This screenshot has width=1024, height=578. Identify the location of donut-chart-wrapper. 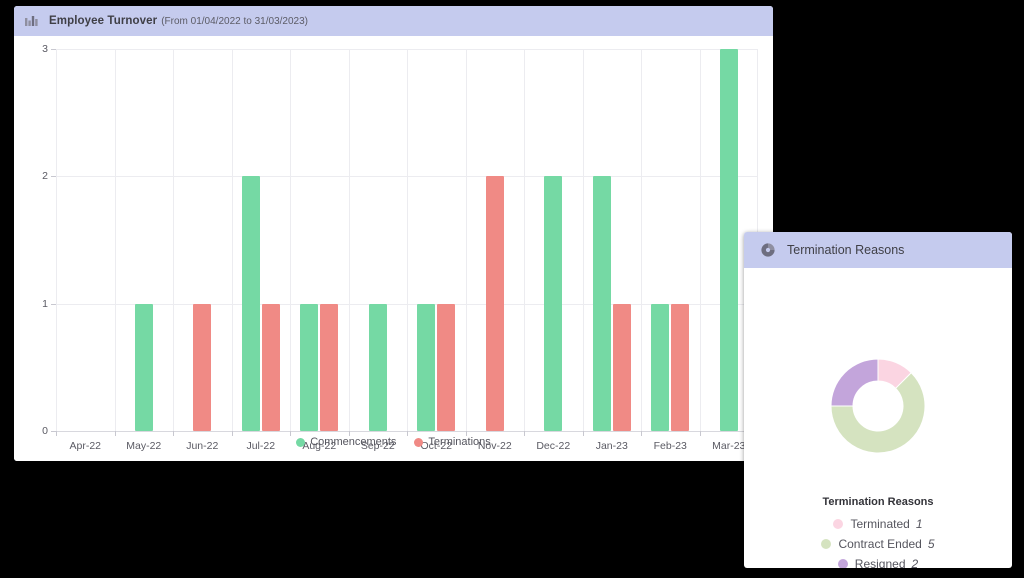
(878, 406).